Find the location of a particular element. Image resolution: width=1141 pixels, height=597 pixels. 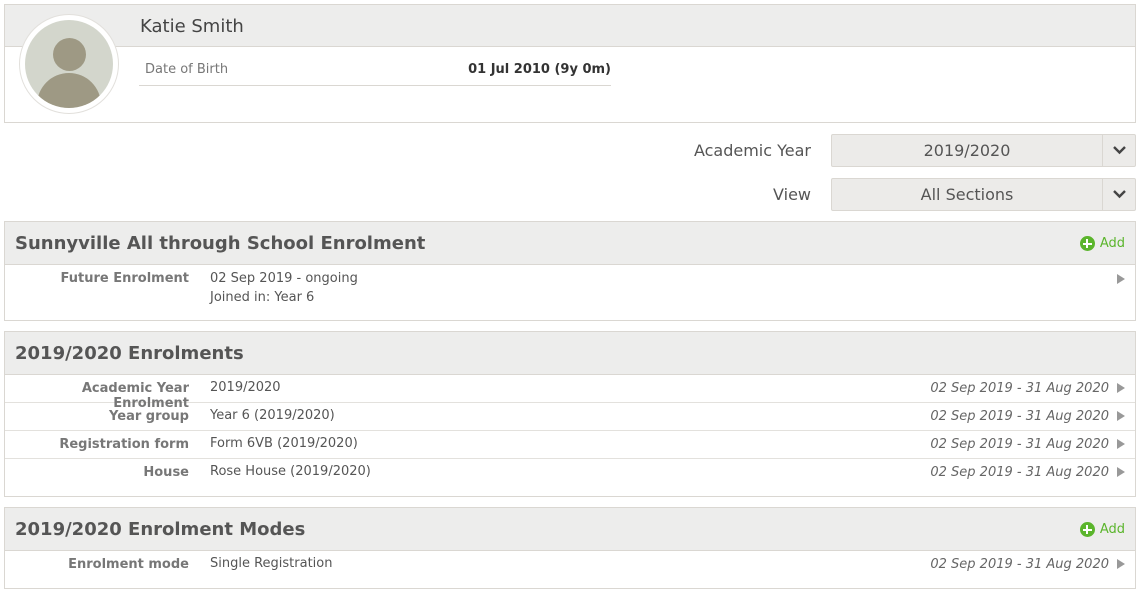

add-enrolment-button: Add is located at coordinates (1102, 243).